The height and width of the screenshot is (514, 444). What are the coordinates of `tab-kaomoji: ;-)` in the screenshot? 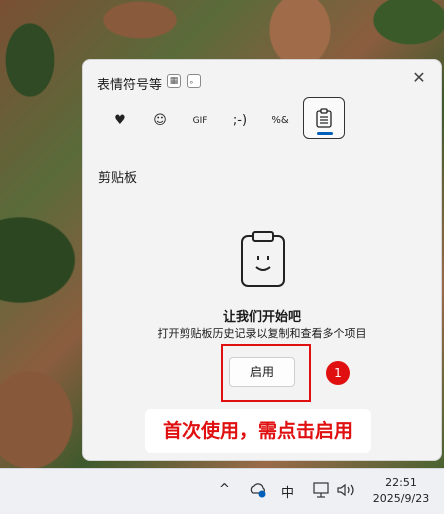 It's located at (240, 121).